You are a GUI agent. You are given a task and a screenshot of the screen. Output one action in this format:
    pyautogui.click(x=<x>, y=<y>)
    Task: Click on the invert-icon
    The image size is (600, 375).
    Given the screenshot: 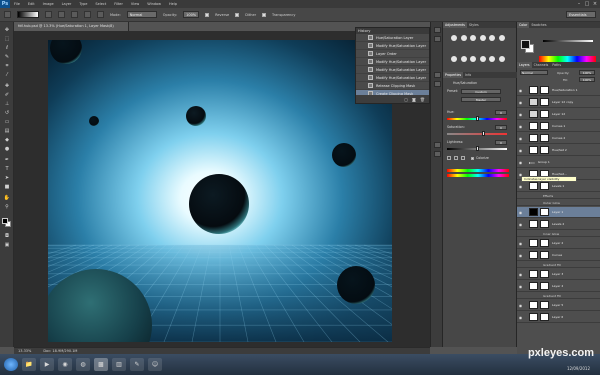 What is the action you would take?
    pyautogui.click(x=501, y=59)
    